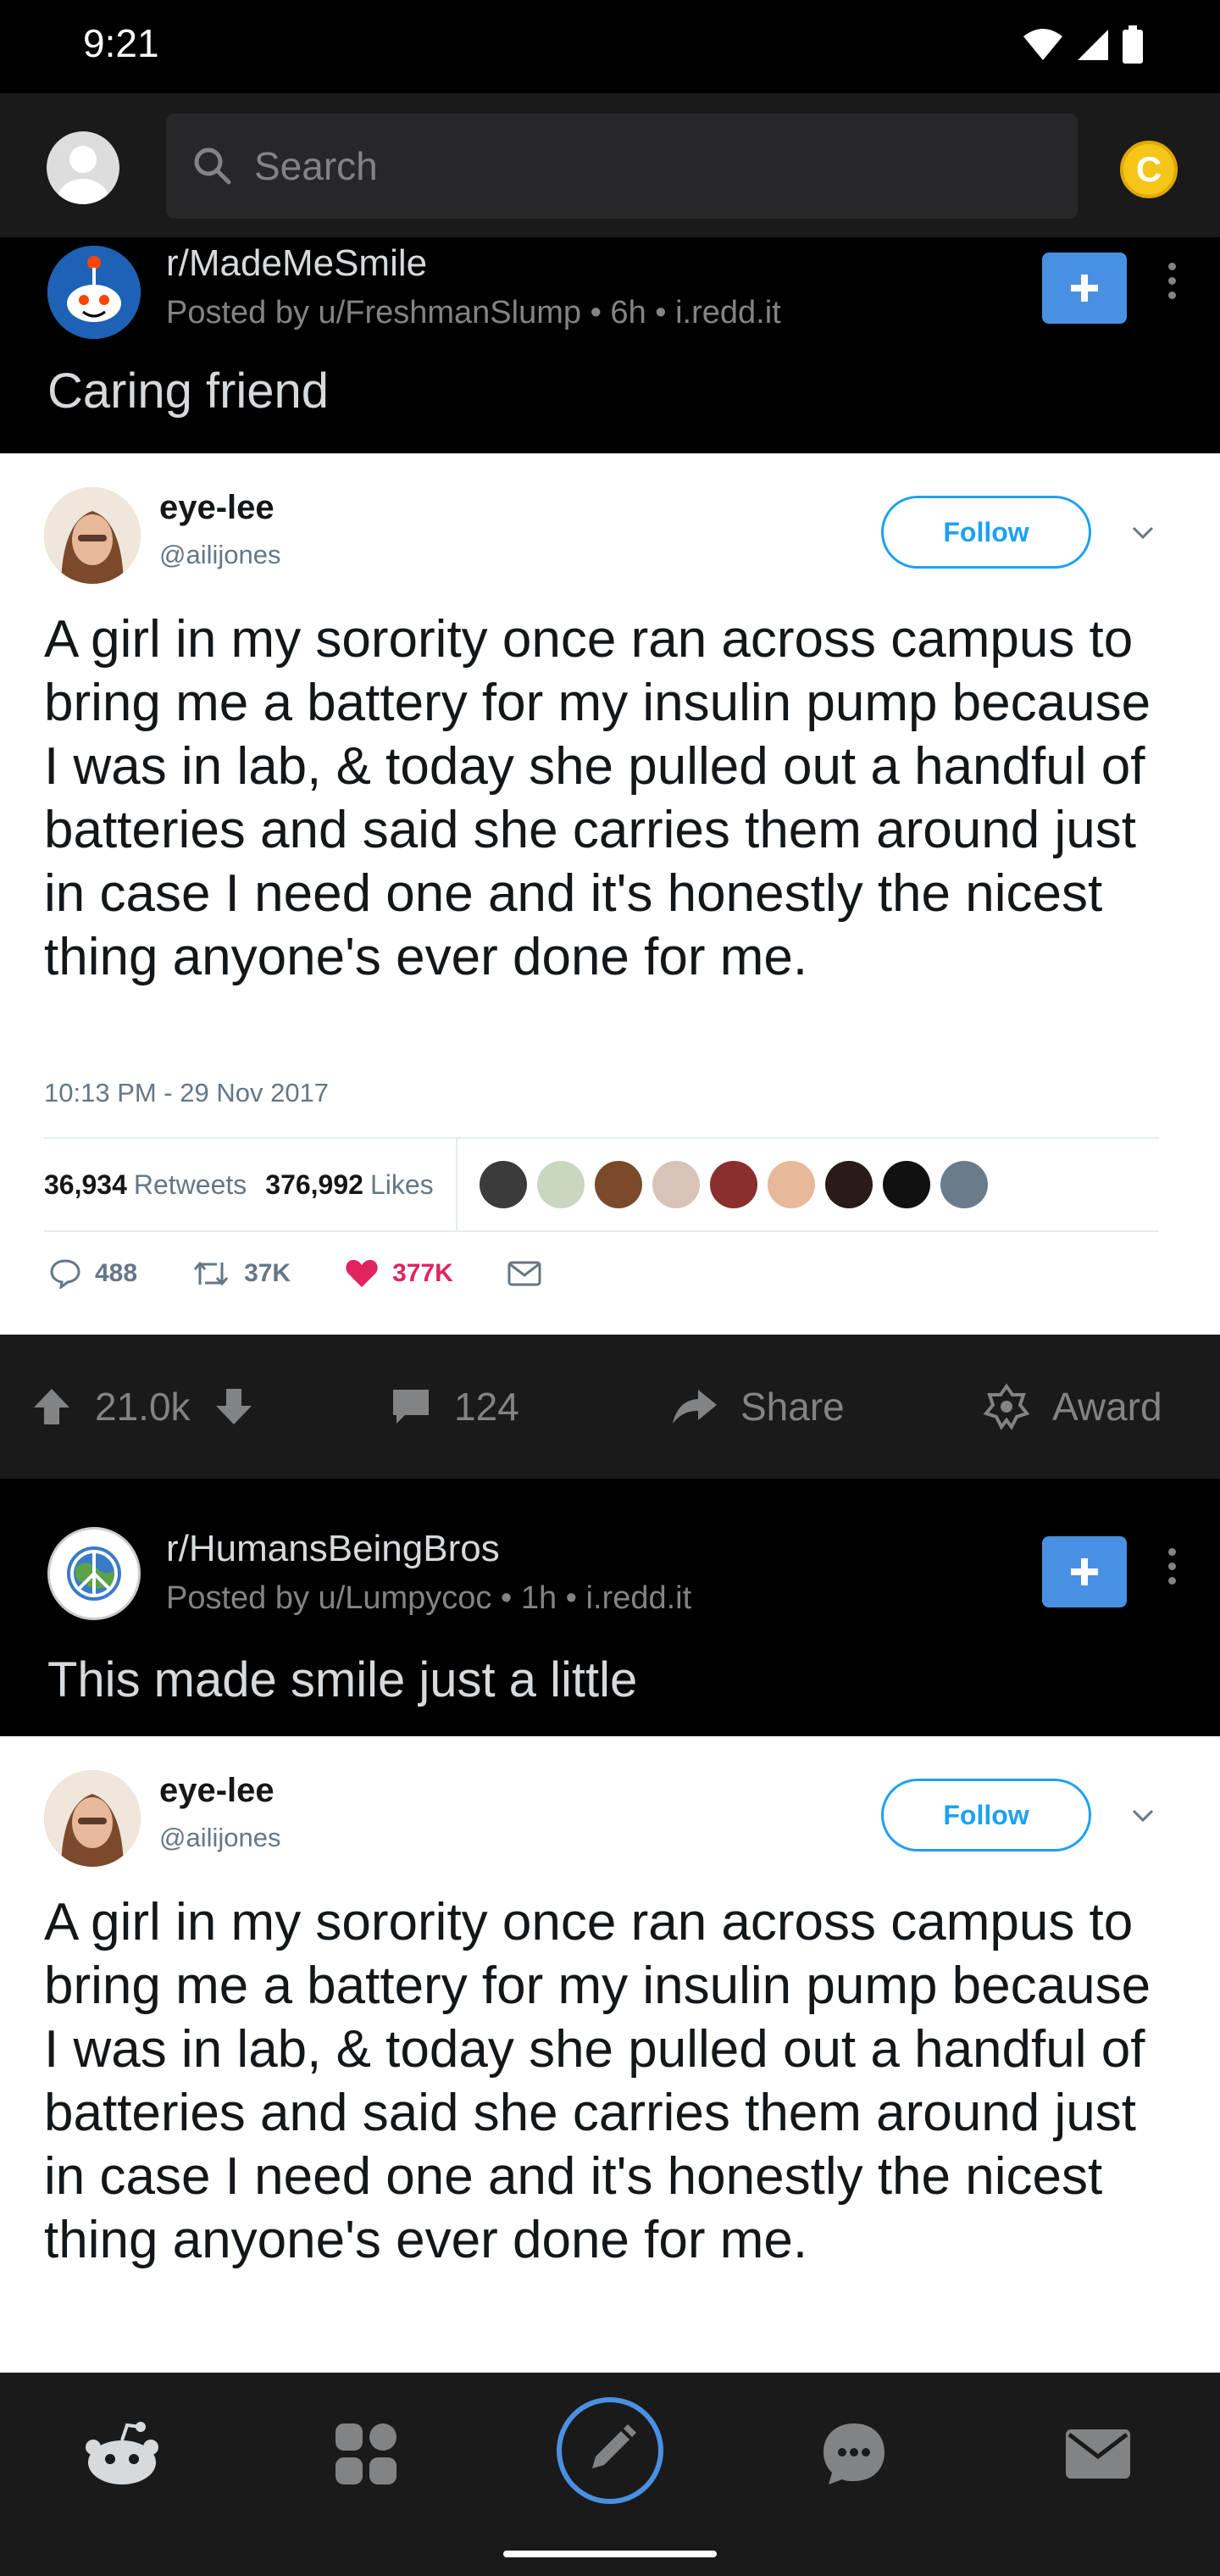 This screenshot has height=2576, width=1220. I want to click on snoo-home-icon, so click(122, 2453).